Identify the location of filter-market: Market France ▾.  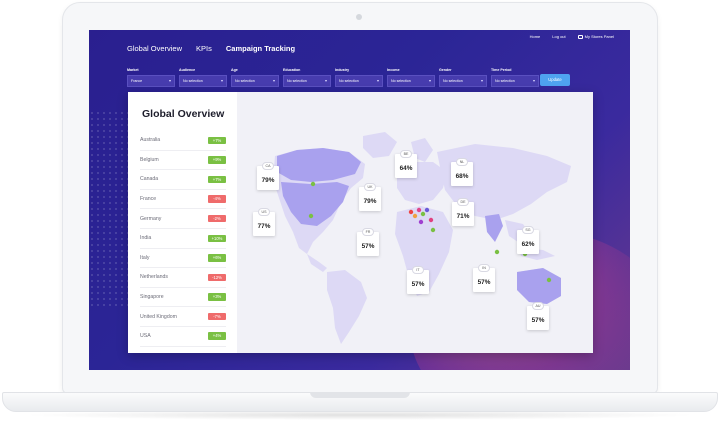
(151, 77).